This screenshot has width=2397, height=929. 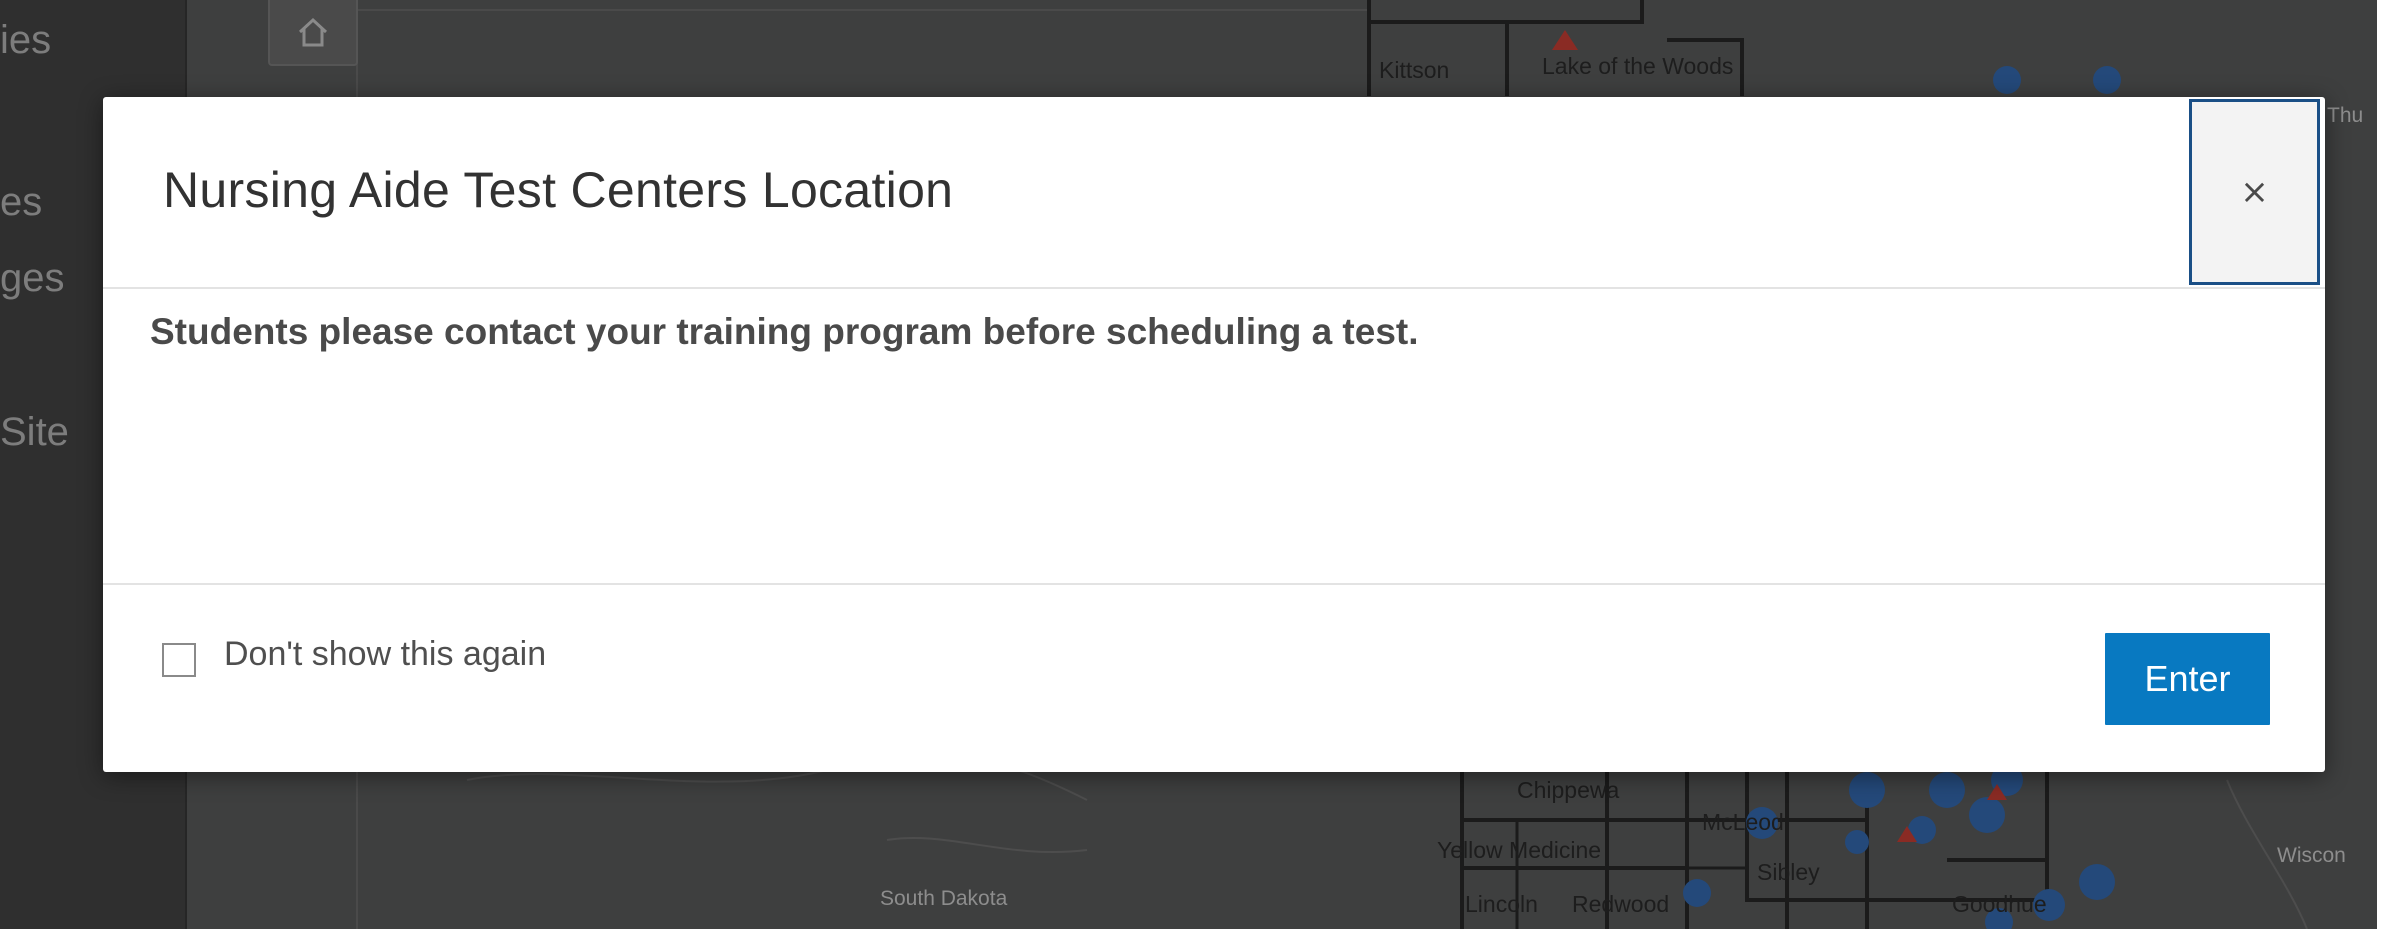 I want to click on home-button, so click(x=313, y=33).